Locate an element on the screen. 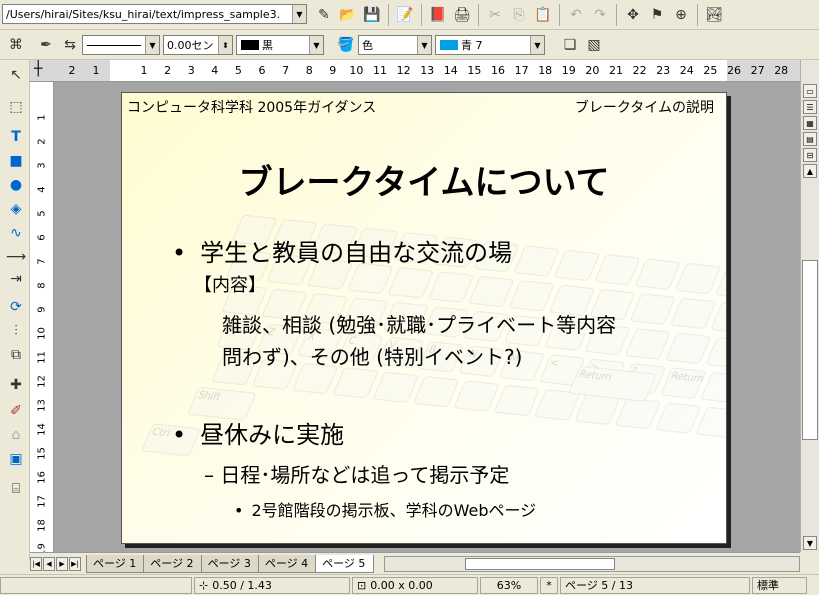 This screenshot has height=595, width=819. fill-color-swatch is located at coordinates (449, 45).